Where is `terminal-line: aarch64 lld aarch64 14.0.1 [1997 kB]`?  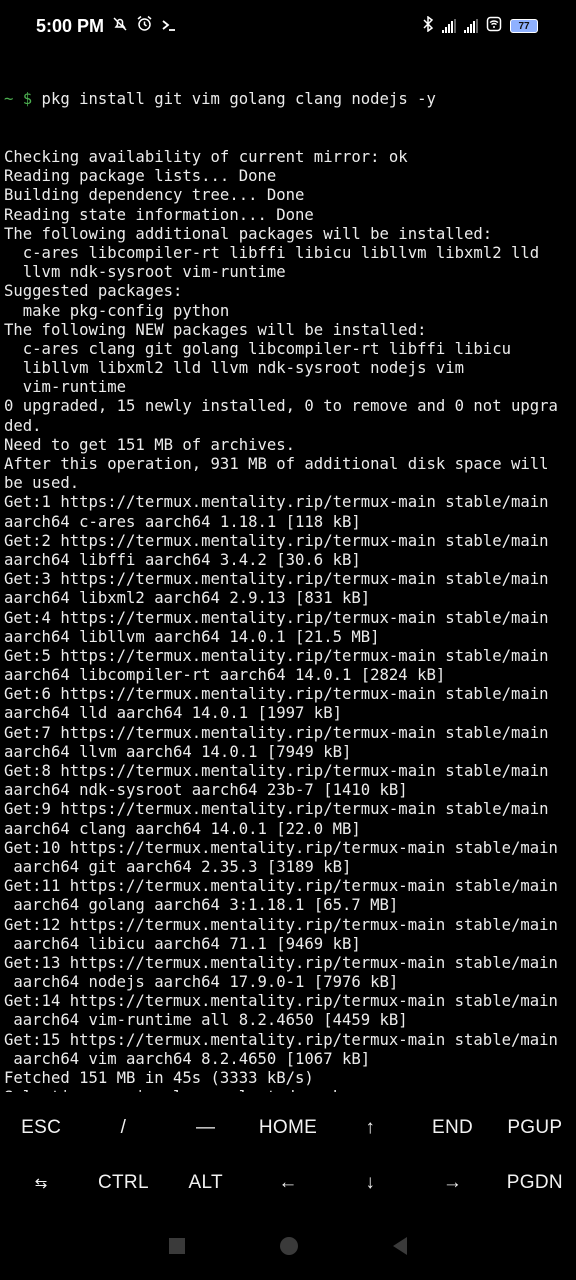 terminal-line: aarch64 lld aarch64 14.0.1 [1997 kB] is located at coordinates (173, 713).